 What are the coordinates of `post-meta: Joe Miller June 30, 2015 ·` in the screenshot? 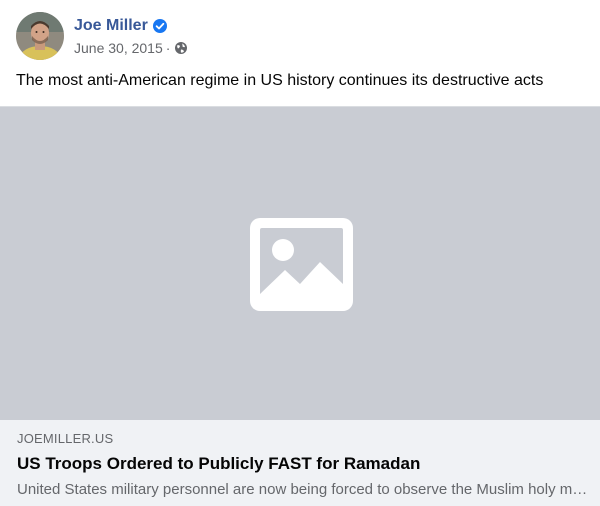 It's located at (131, 36).